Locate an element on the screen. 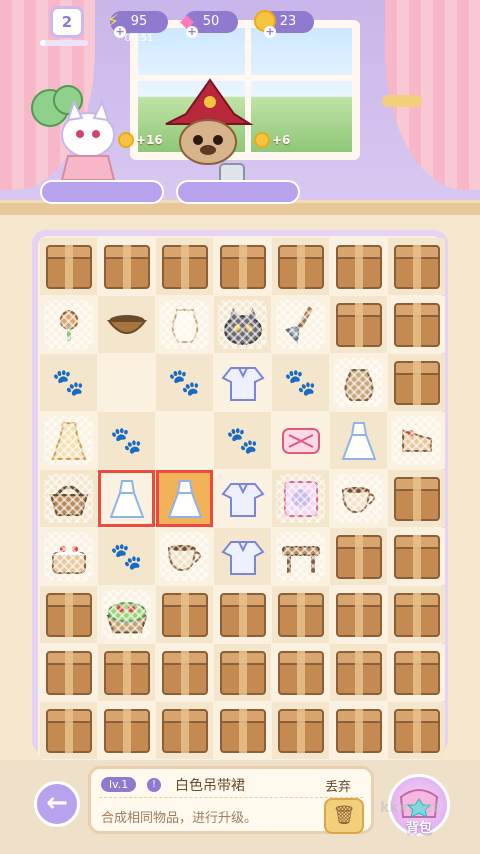  cake-slice-icon is located at coordinates (417, 441).